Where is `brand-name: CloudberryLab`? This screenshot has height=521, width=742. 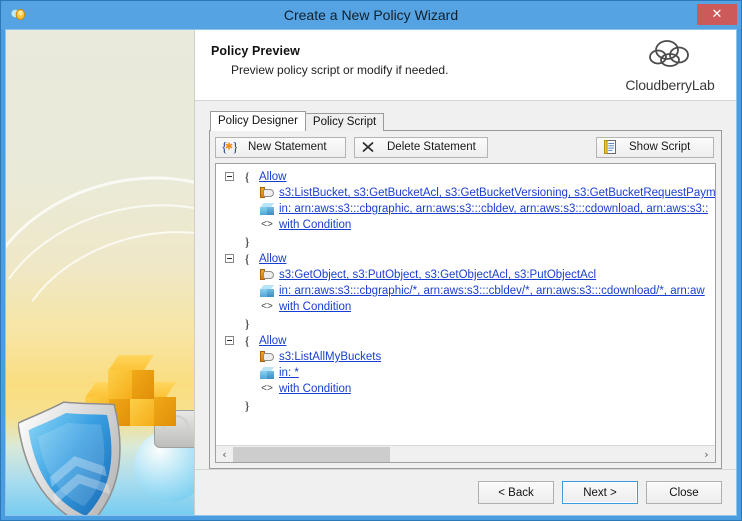
brand-name: CloudberryLab is located at coordinates (670, 85).